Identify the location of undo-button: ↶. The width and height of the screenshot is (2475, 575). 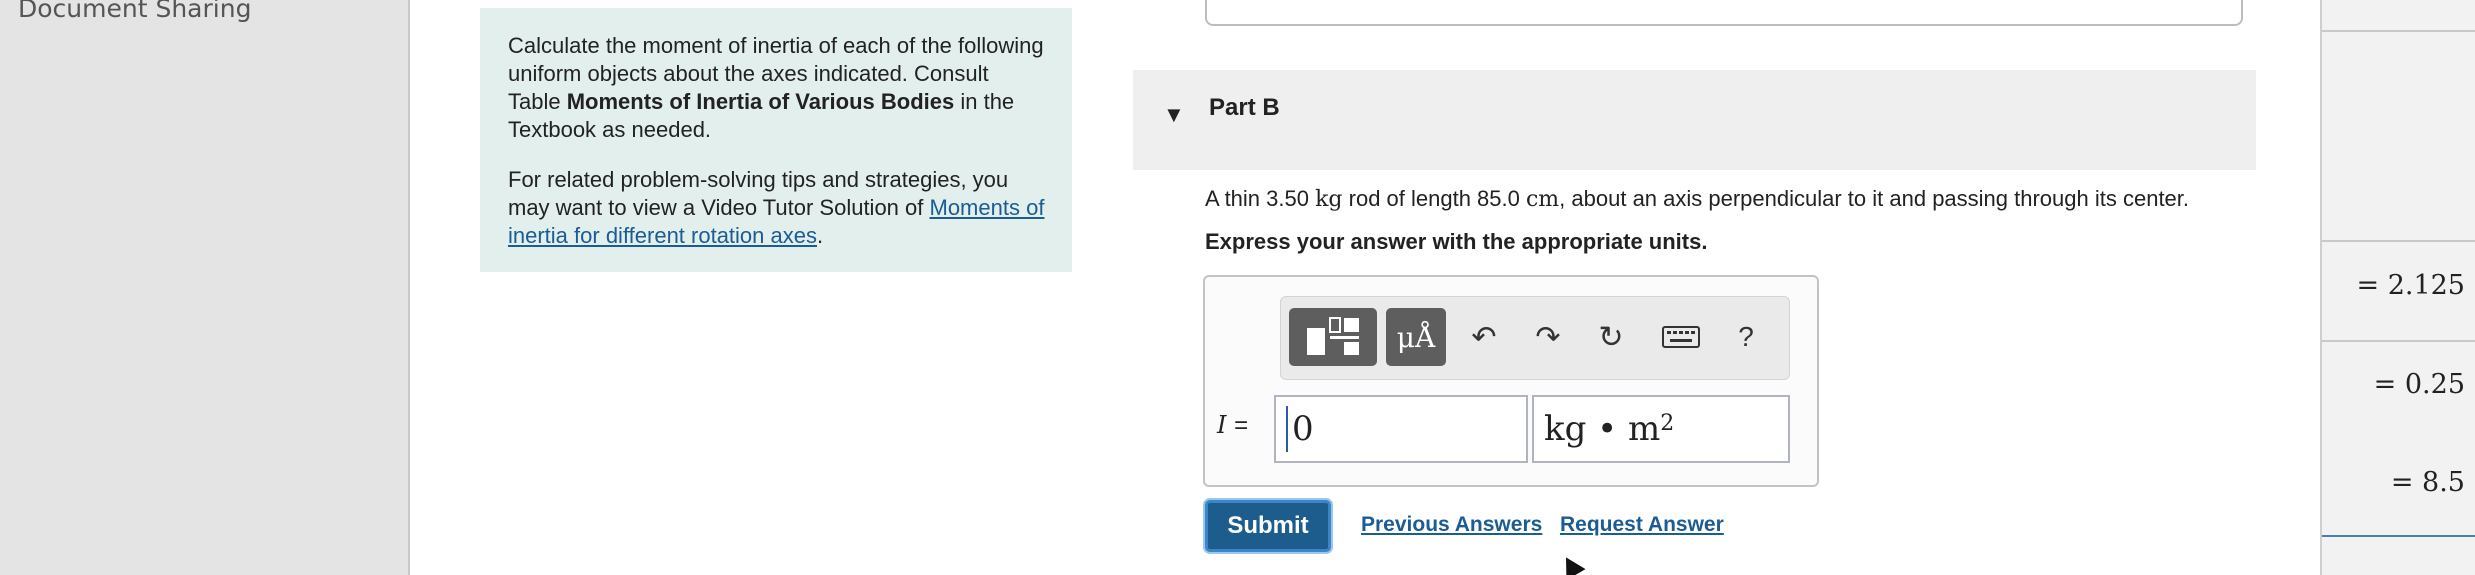
(1484, 337).